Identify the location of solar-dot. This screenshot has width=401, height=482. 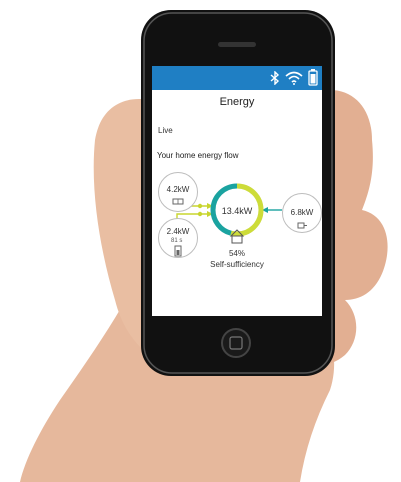
(200, 206).